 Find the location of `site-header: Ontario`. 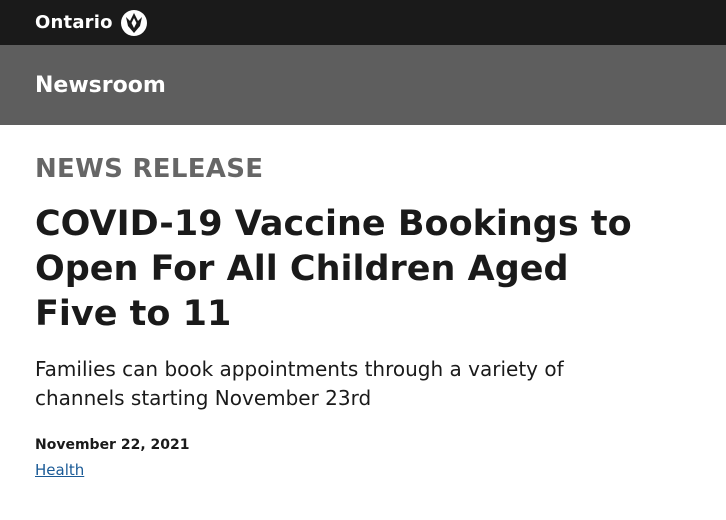

site-header: Ontario is located at coordinates (363, 22).